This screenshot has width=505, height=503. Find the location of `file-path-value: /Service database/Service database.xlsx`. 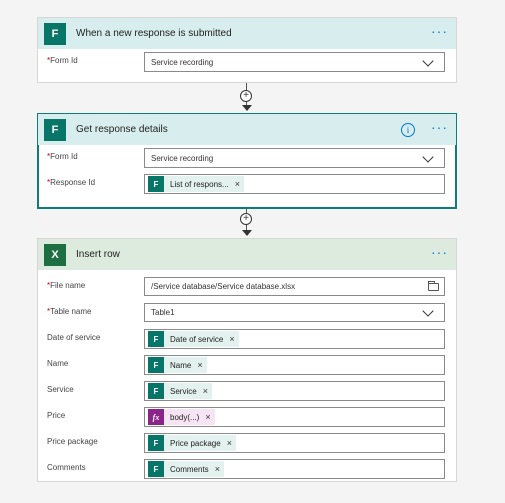

file-path-value: /Service database/Service database.xlsx is located at coordinates (223, 286).